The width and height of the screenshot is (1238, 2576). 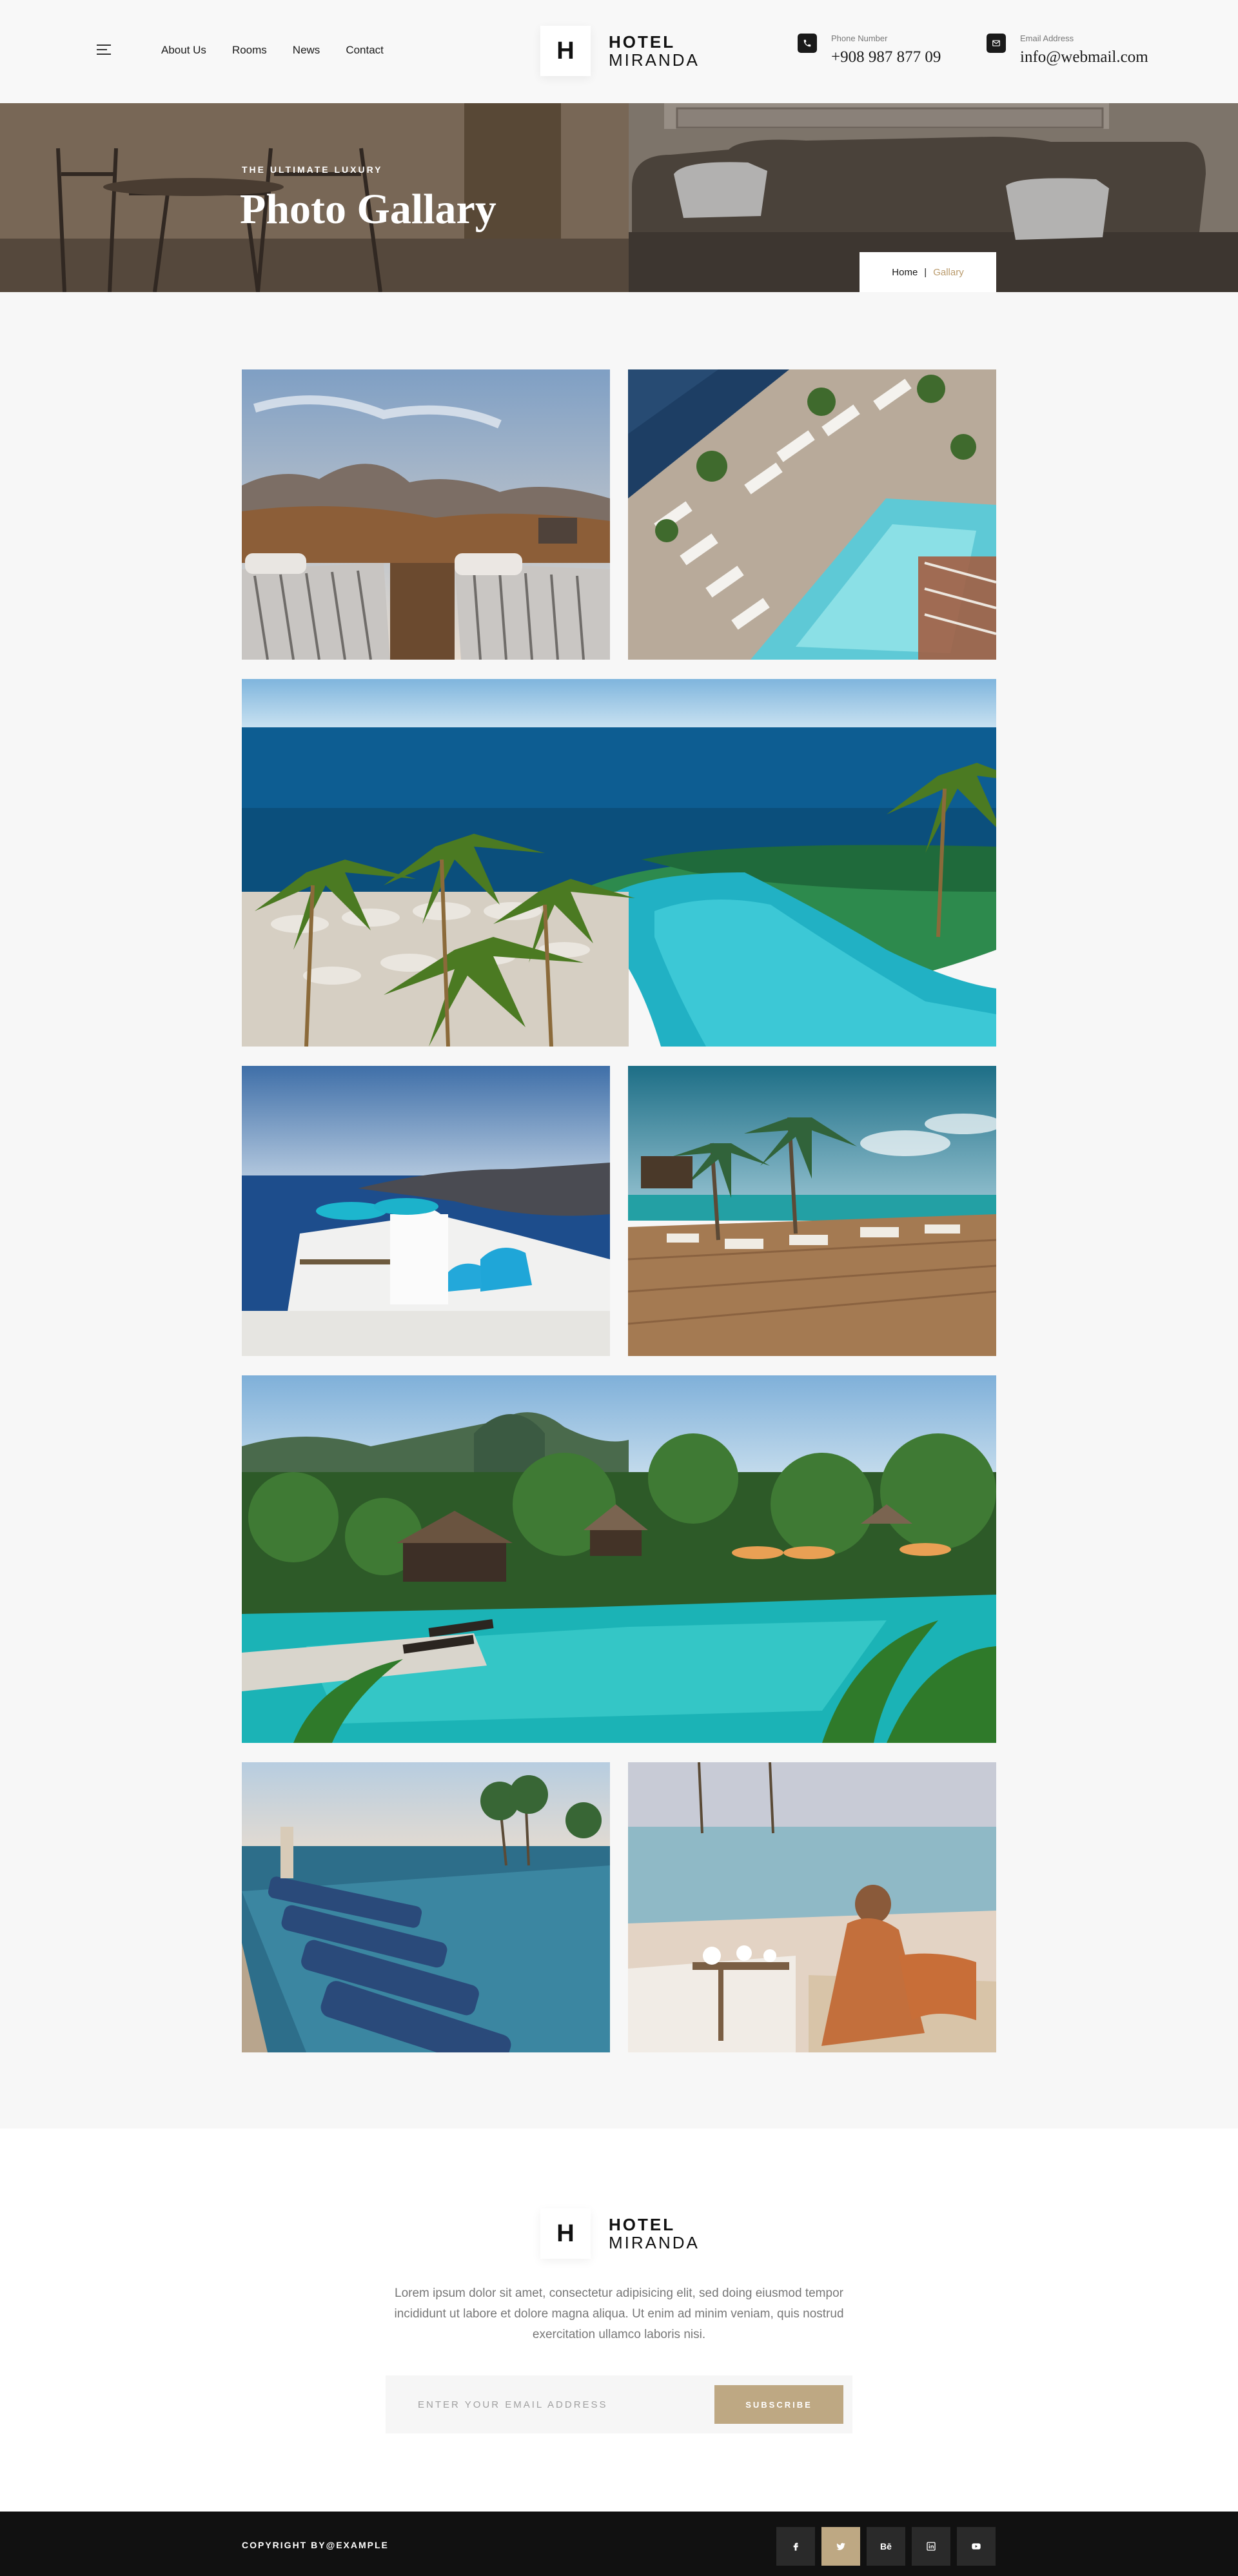 I want to click on email-contact: Email Address info@webmail.com, so click(x=1067, y=50).